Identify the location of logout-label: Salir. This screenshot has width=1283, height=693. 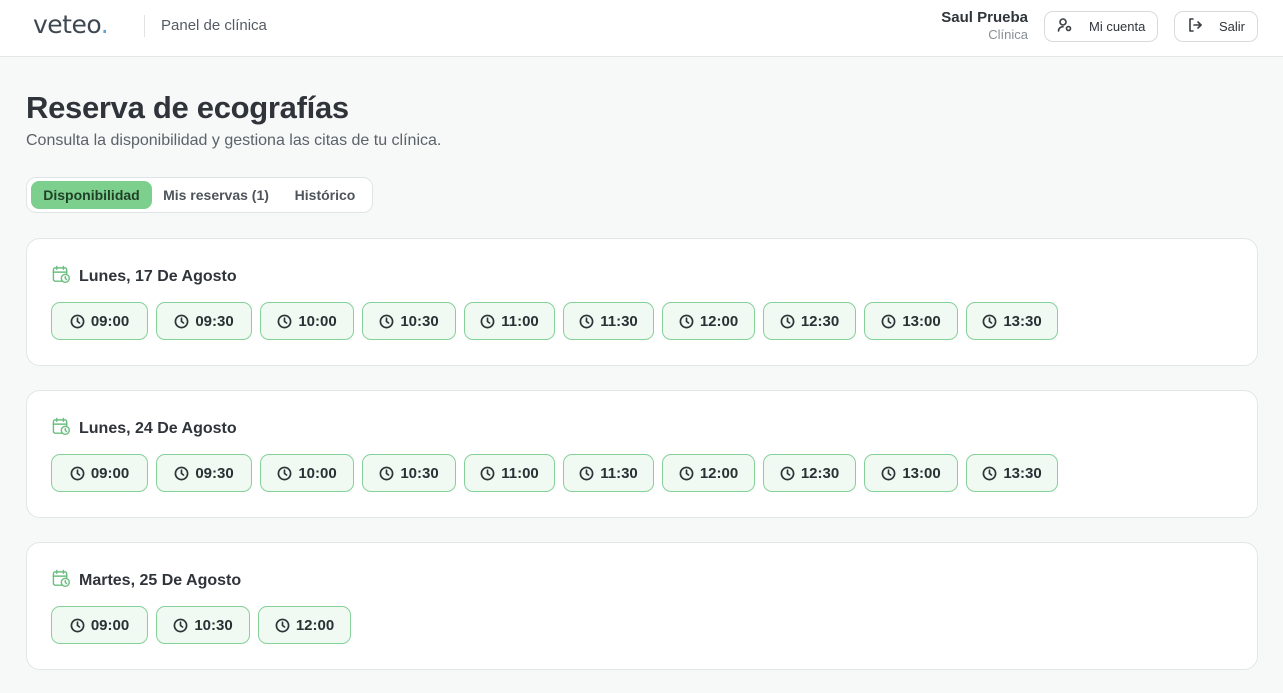
(1232, 26).